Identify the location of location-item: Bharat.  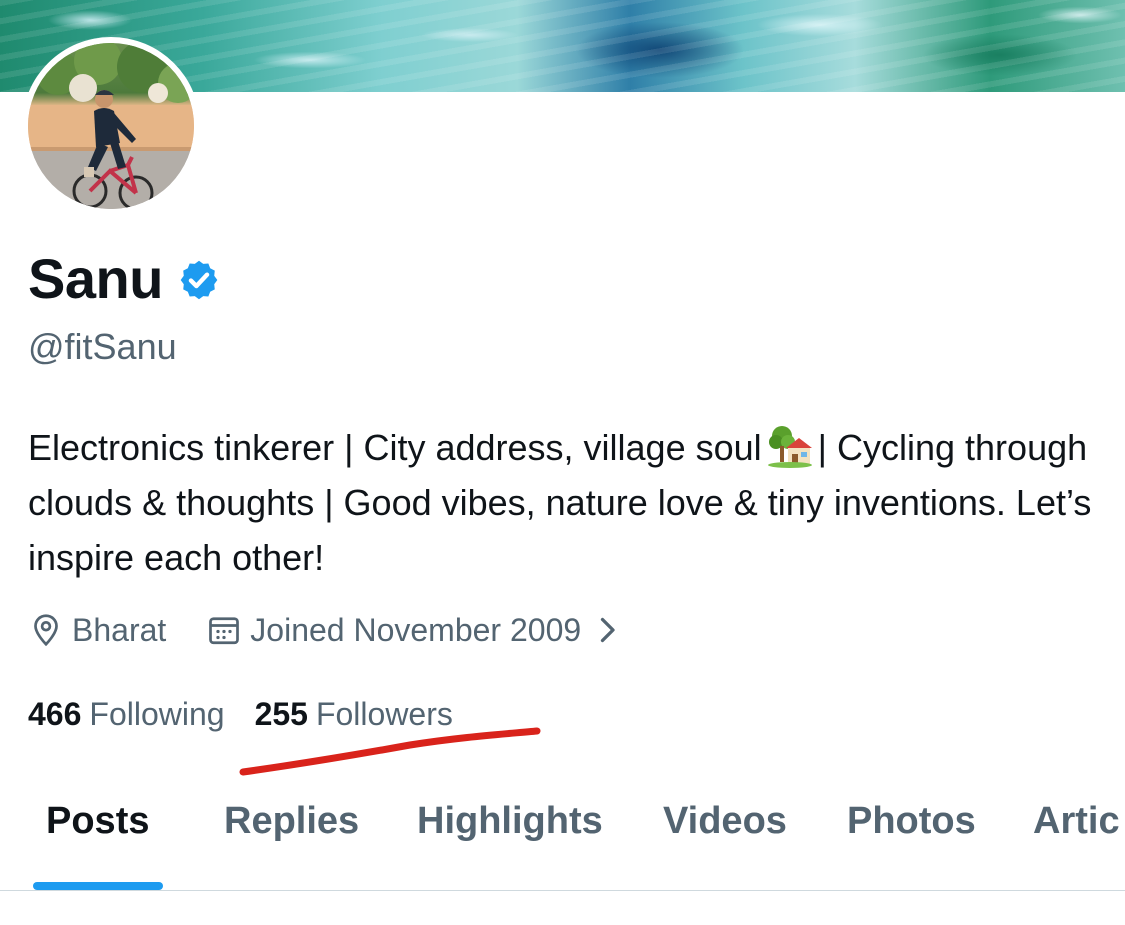
(97, 630).